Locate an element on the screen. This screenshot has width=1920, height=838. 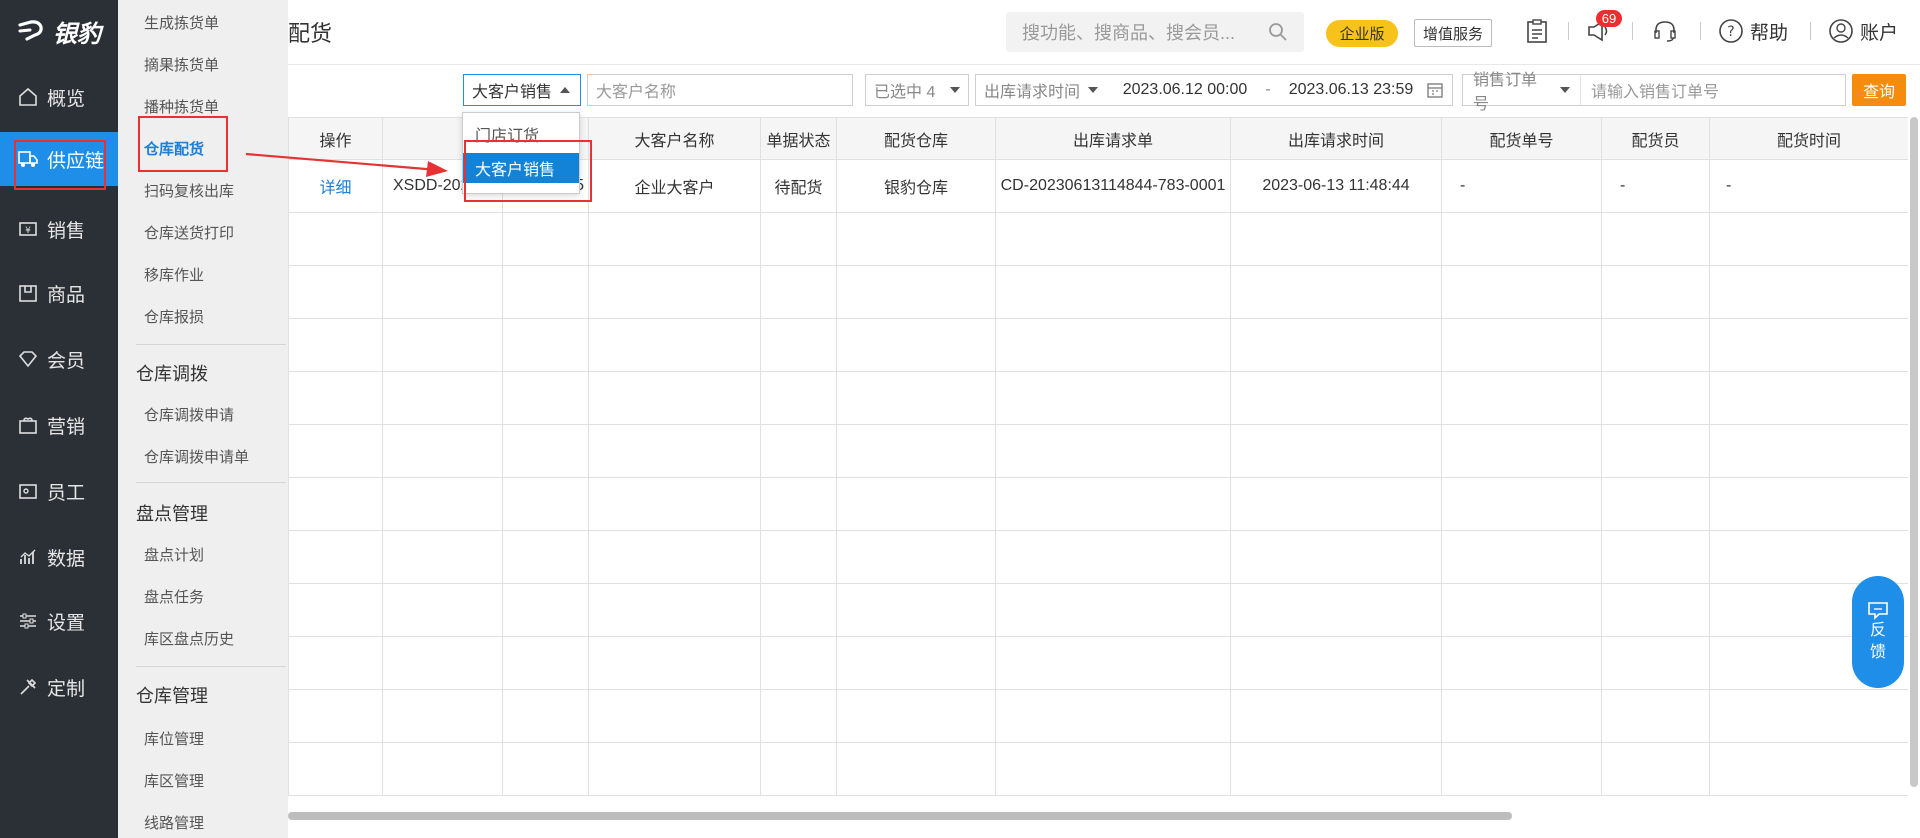
value-added-services-button: 增值服务 is located at coordinates (1453, 33).